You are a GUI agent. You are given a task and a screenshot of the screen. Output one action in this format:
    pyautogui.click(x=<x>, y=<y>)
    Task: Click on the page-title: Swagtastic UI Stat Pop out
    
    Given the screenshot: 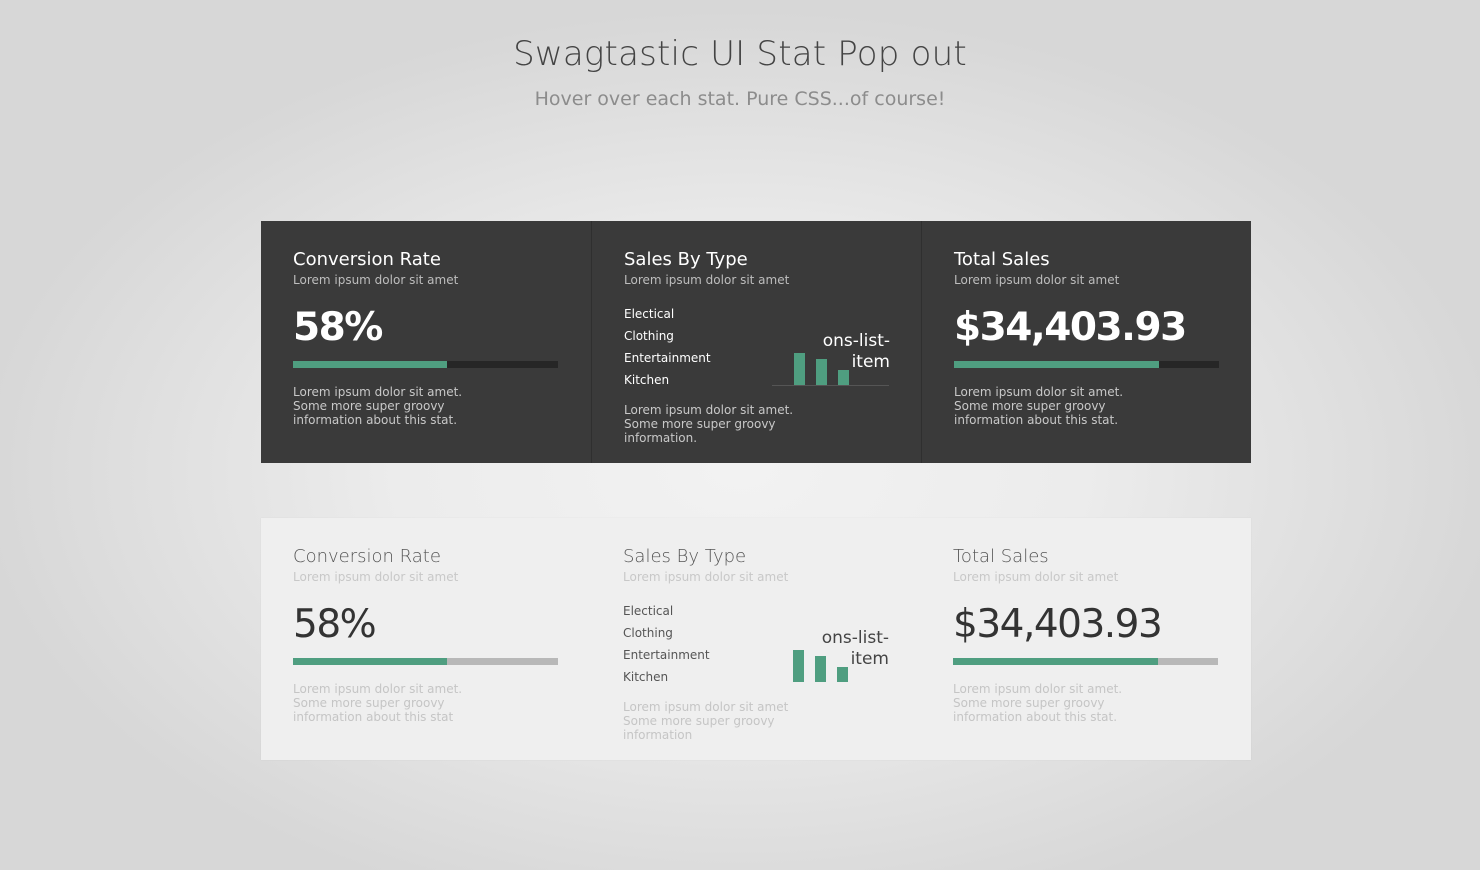 What is the action you would take?
    pyautogui.click(x=740, y=54)
    